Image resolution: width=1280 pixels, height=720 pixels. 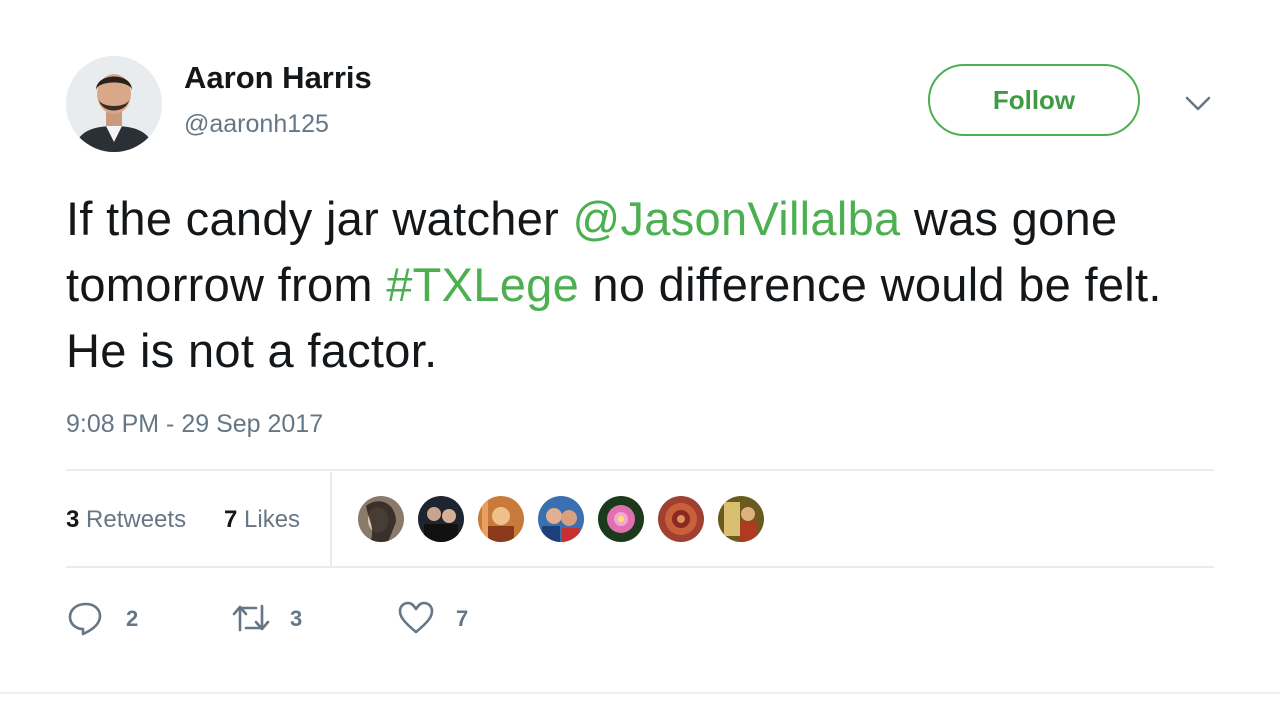 I want to click on stats-separator, so click(x=331, y=519).